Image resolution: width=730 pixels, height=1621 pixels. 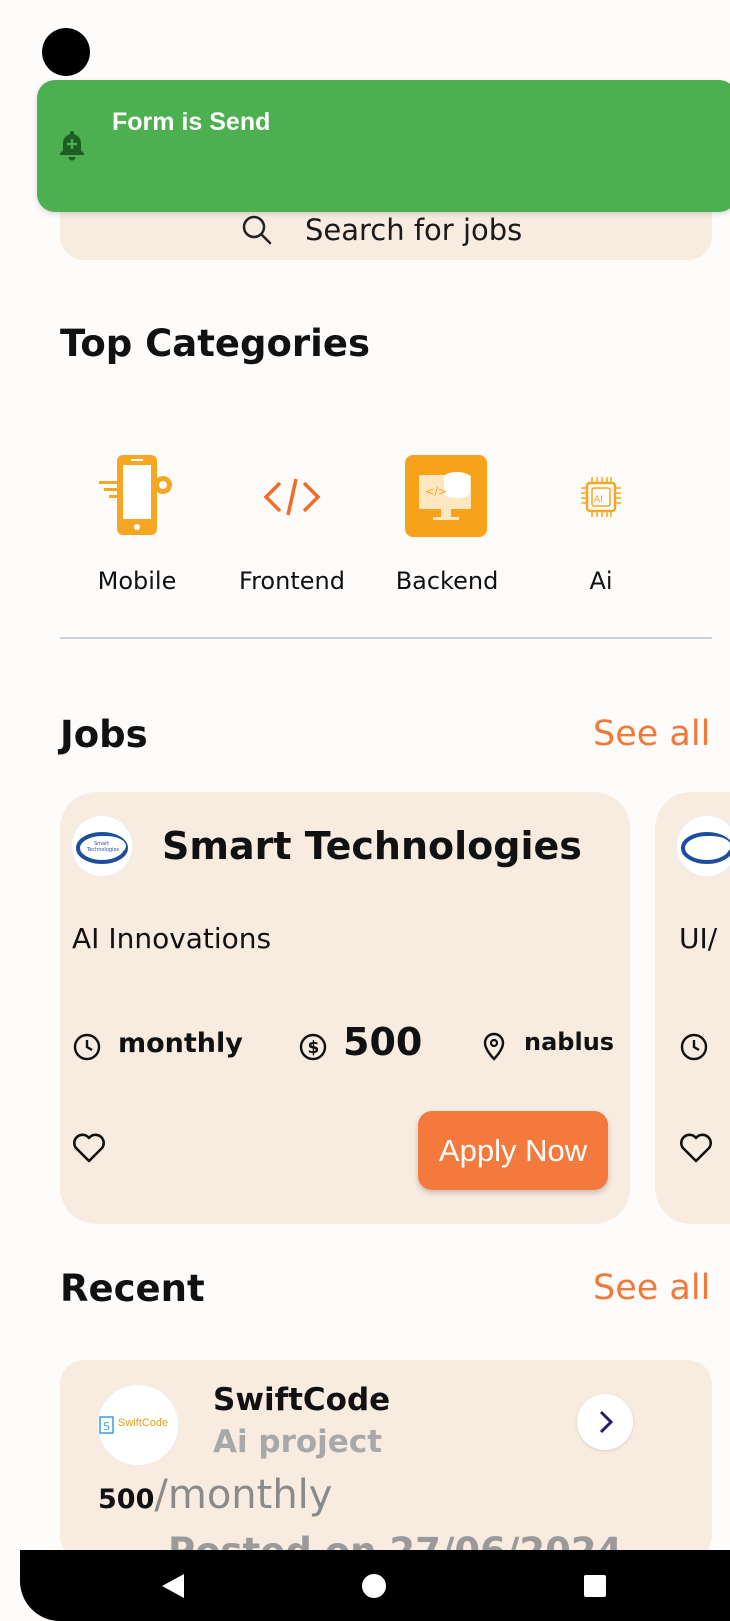 I want to click on ai-chip-icon: AI, so click(x=601, y=497).